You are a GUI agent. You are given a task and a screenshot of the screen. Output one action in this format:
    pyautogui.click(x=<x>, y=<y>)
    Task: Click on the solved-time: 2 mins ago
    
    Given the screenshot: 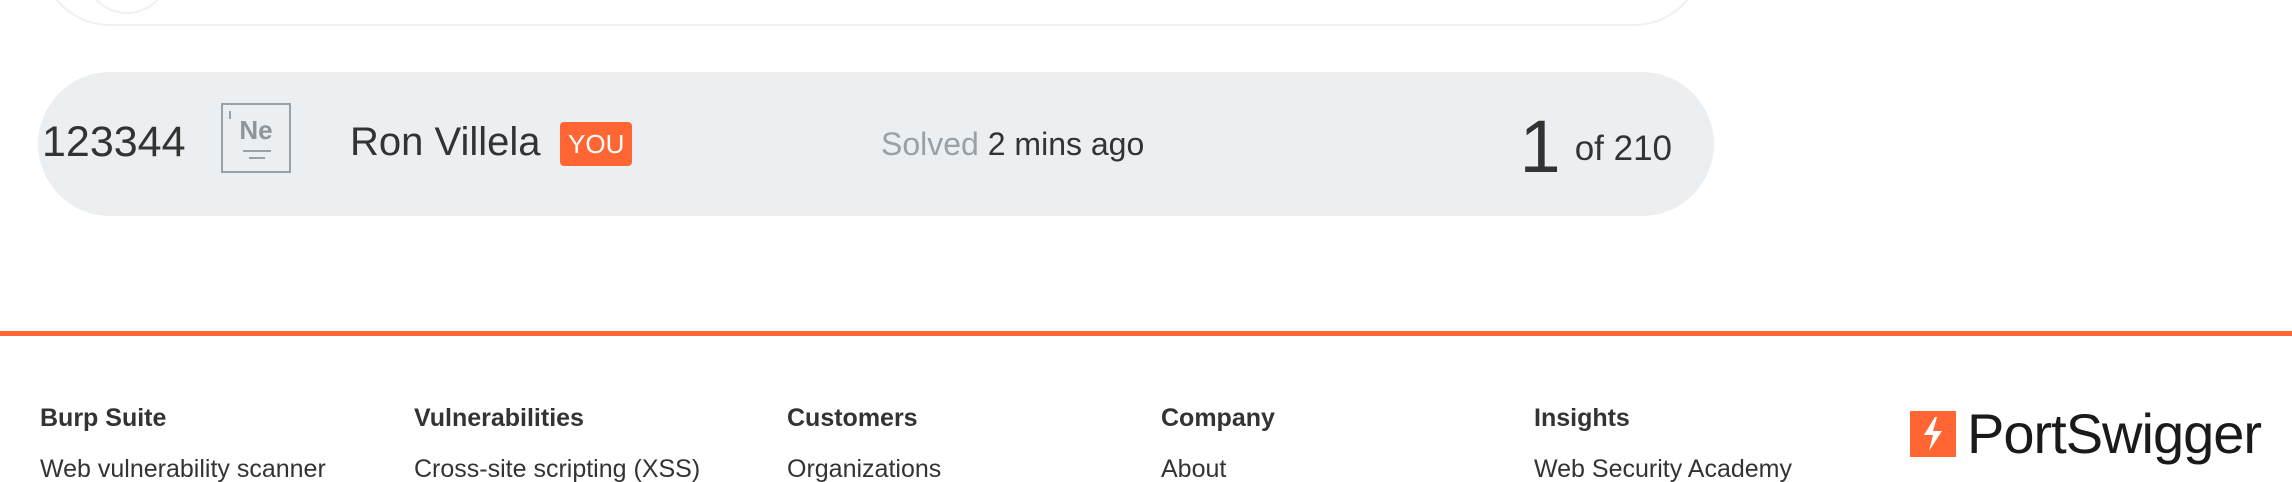 What is the action you would take?
    pyautogui.click(x=1066, y=144)
    